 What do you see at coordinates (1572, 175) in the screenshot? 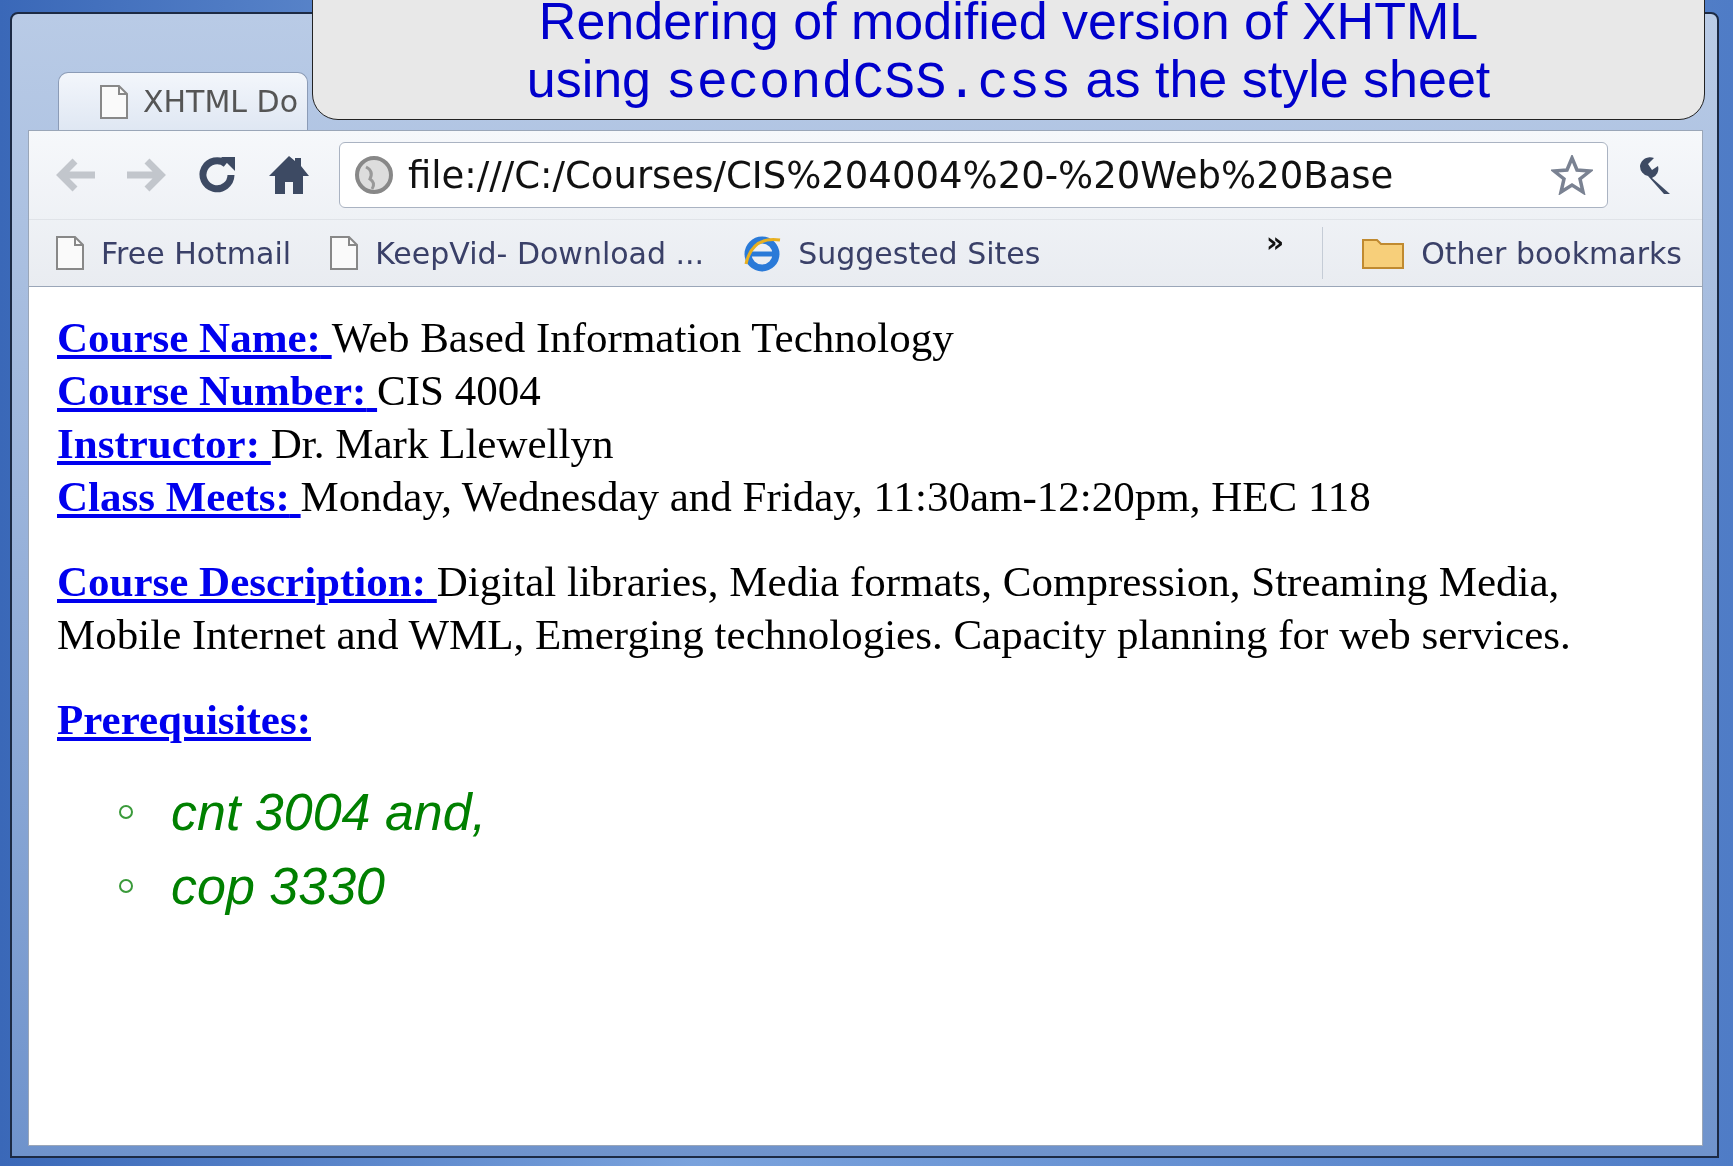
I see `star-icon` at bounding box center [1572, 175].